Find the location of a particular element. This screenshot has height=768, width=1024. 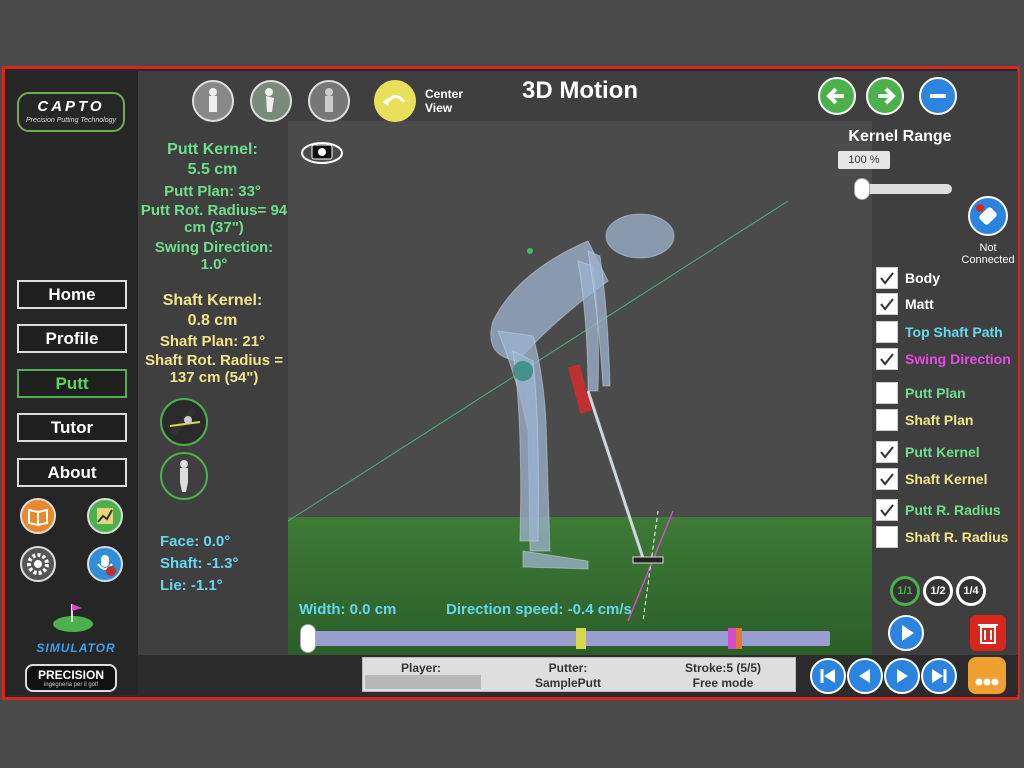

layer-label: Shaft Kernel is located at coordinates (946, 479).